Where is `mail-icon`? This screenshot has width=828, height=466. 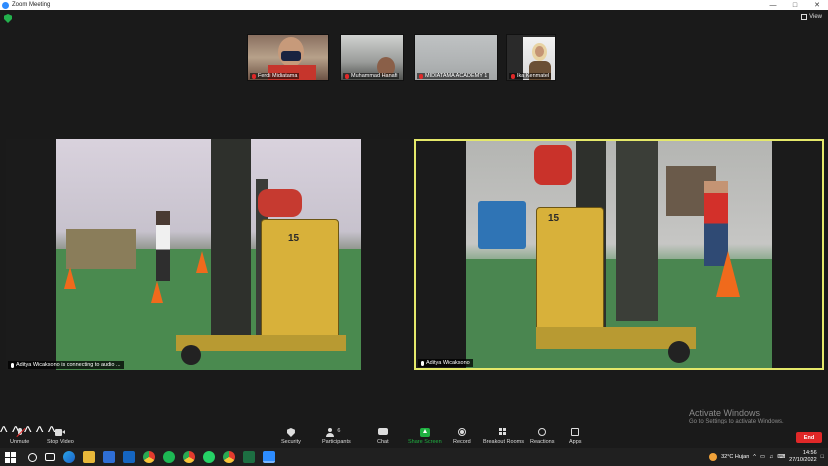 mail-icon is located at coordinates (129, 457).